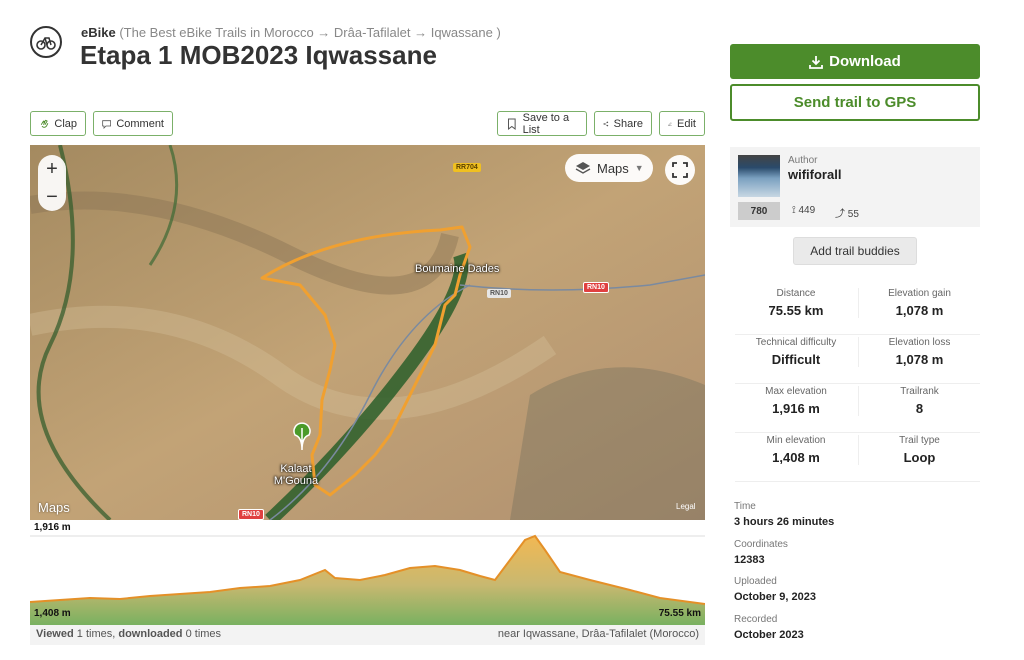 This screenshot has height=660, width=1024. Describe the element at coordinates (367, 579) in the screenshot. I see `elevation-chart` at that location.